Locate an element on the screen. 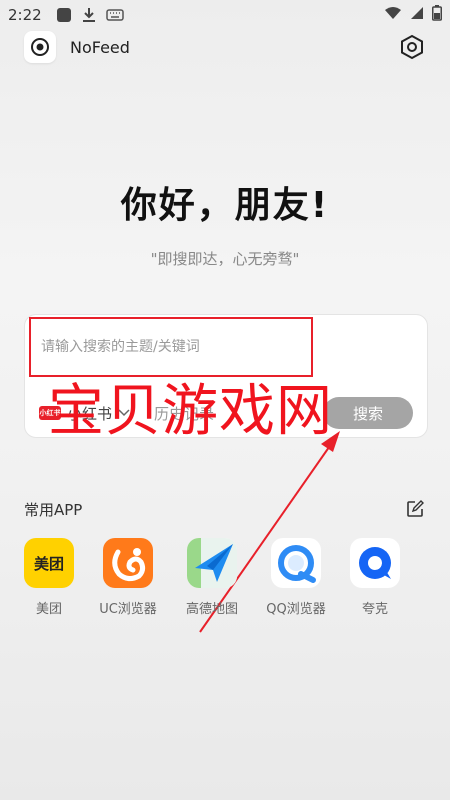  app-uc-browser: UC浏览器 is located at coordinates (128, 577).